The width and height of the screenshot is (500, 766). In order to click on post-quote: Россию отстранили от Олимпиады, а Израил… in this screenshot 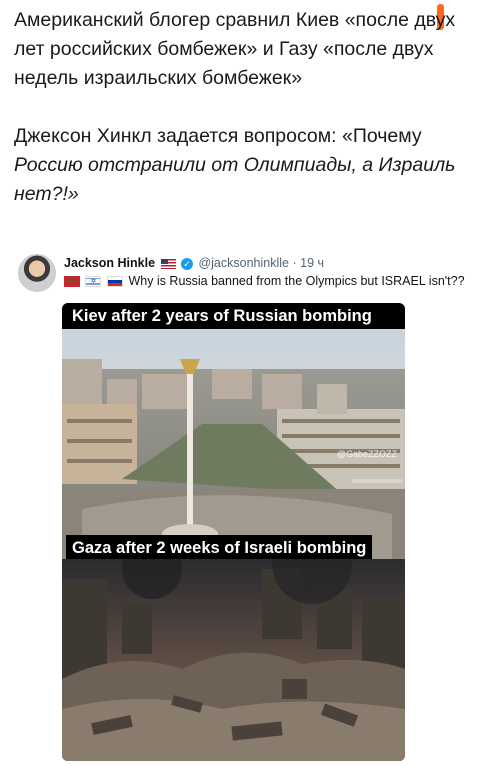, I will do `click(235, 165)`.